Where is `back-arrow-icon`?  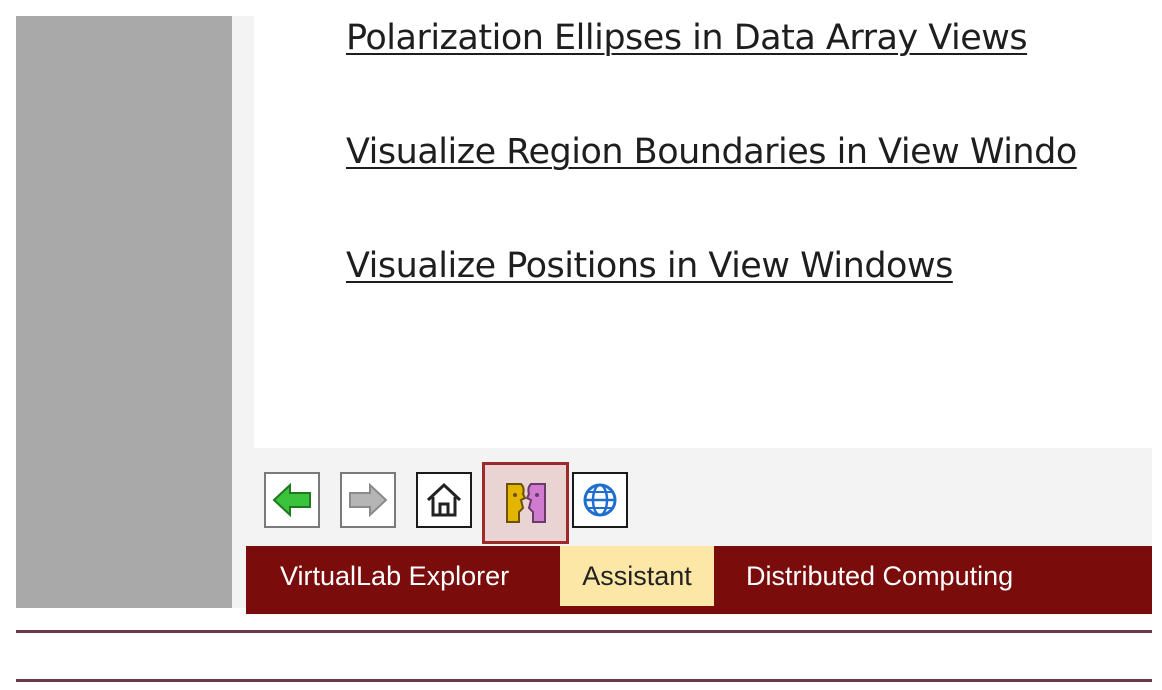 back-arrow-icon is located at coordinates (291, 500).